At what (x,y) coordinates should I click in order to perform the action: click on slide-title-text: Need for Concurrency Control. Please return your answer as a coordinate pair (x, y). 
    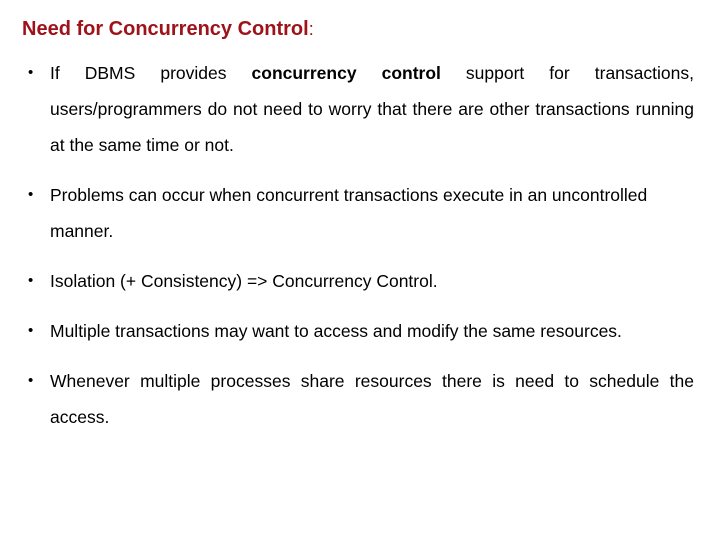
    Looking at the image, I should click on (165, 29).